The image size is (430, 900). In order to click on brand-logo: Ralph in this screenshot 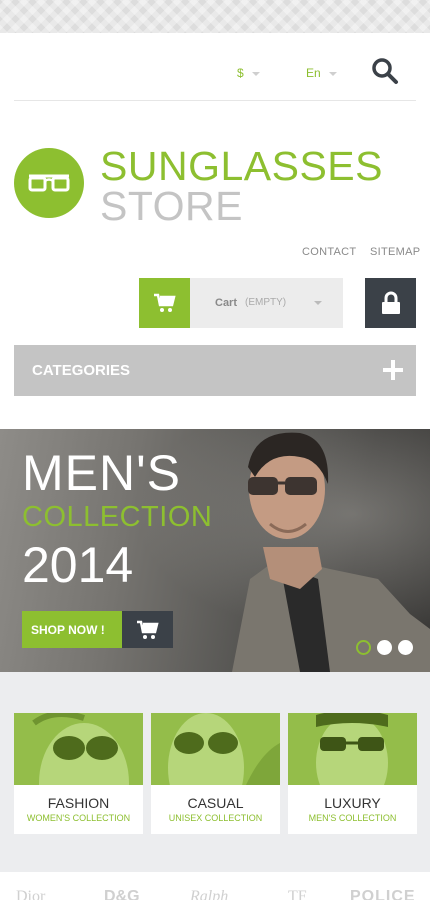, I will do `click(209, 894)`.